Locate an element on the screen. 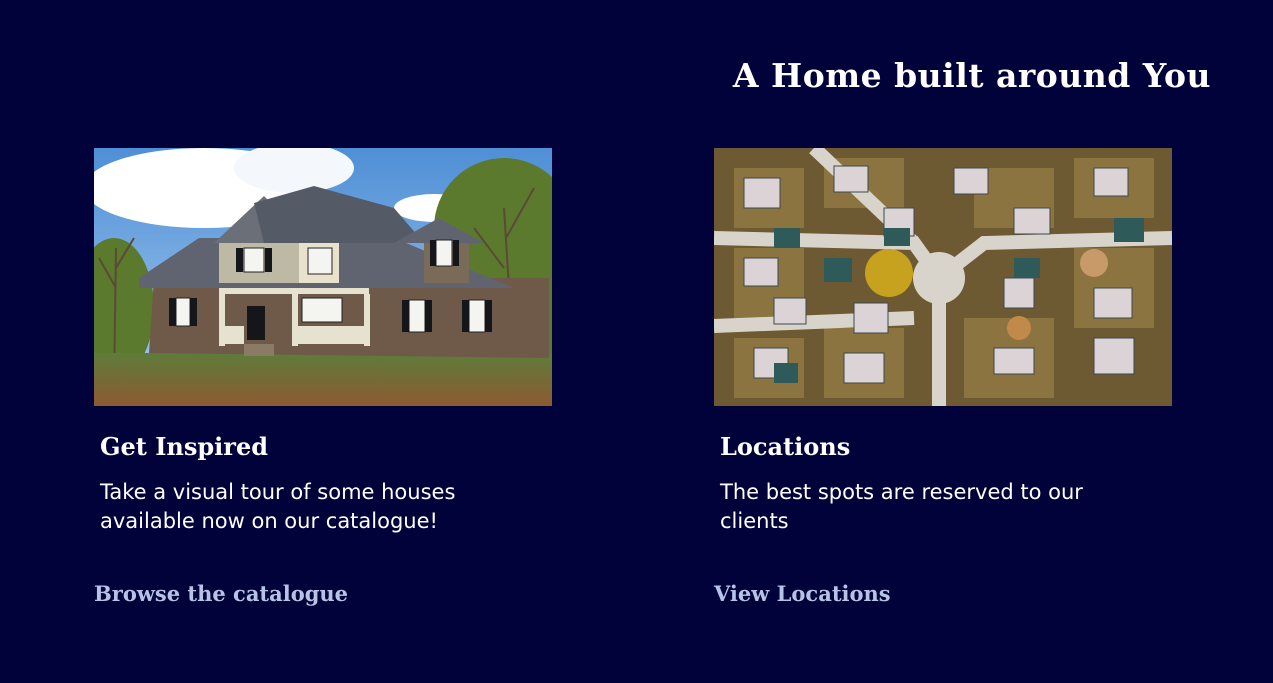  house-photo is located at coordinates (323, 277).